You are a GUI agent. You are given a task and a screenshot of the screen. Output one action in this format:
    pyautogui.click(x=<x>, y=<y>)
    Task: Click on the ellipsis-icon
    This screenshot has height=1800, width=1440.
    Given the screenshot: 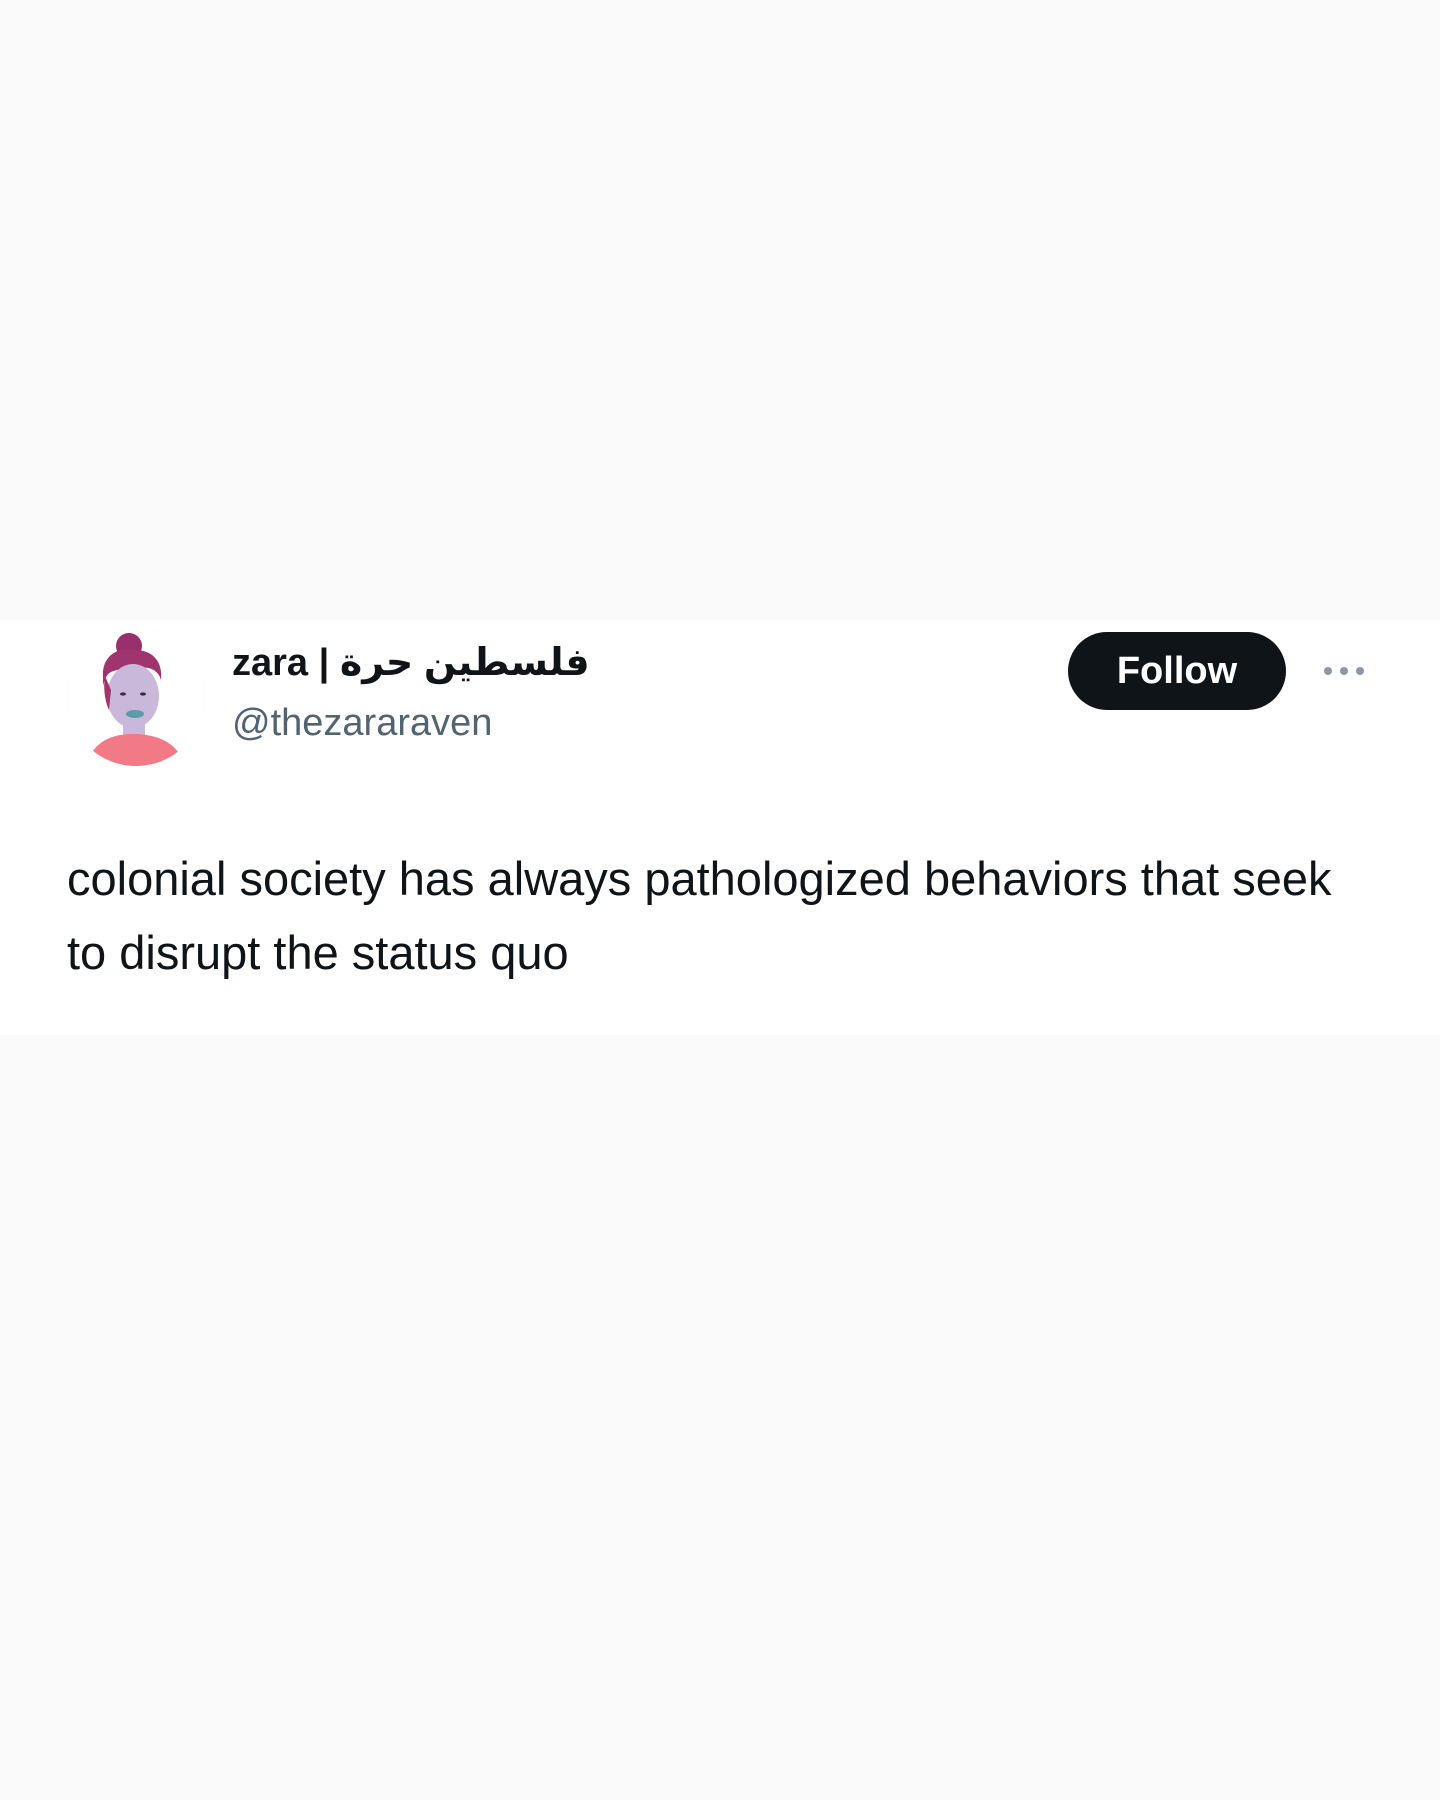 What is the action you would take?
    pyautogui.click(x=1344, y=671)
    